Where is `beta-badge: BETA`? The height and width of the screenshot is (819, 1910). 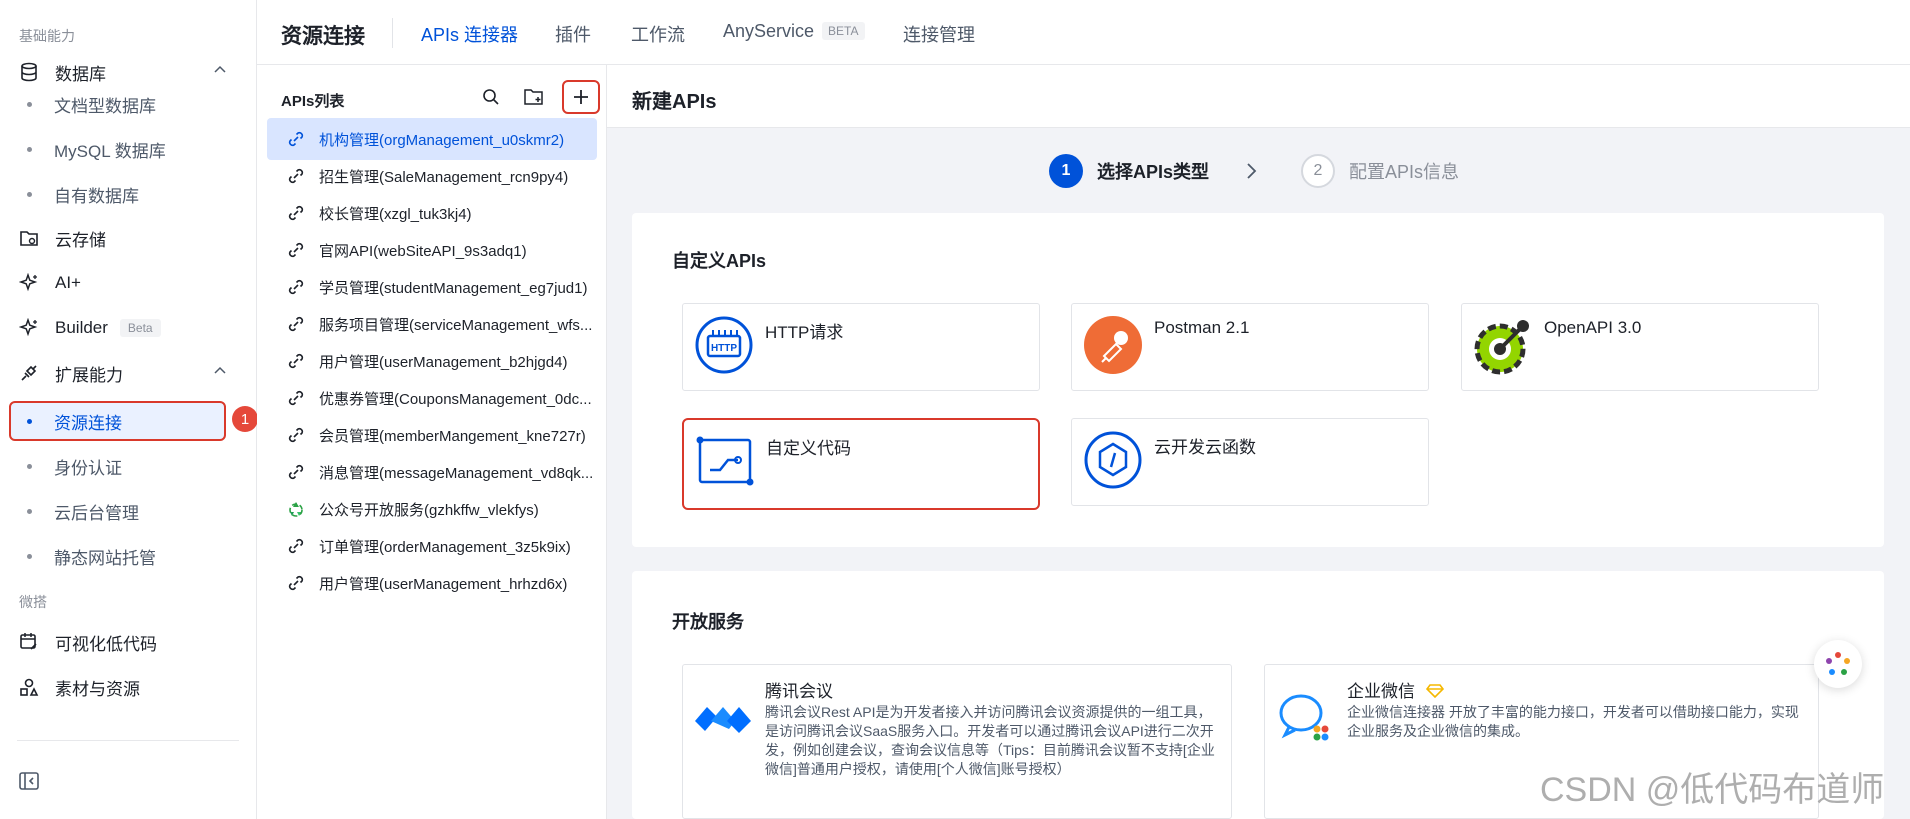 beta-badge: BETA is located at coordinates (843, 31).